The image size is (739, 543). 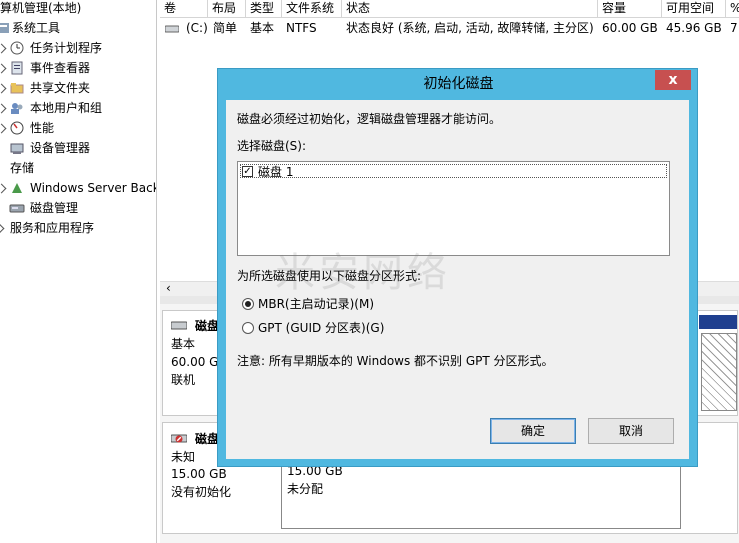 I want to click on tree-root: 算机管理(本地), so click(x=40, y=9).